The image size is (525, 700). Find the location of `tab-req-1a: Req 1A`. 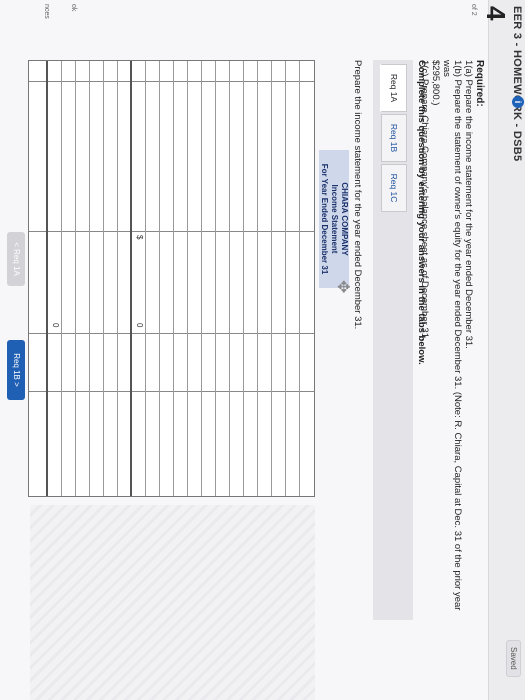

tab-req-1a: Req 1A is located at coordinates (393, 88).